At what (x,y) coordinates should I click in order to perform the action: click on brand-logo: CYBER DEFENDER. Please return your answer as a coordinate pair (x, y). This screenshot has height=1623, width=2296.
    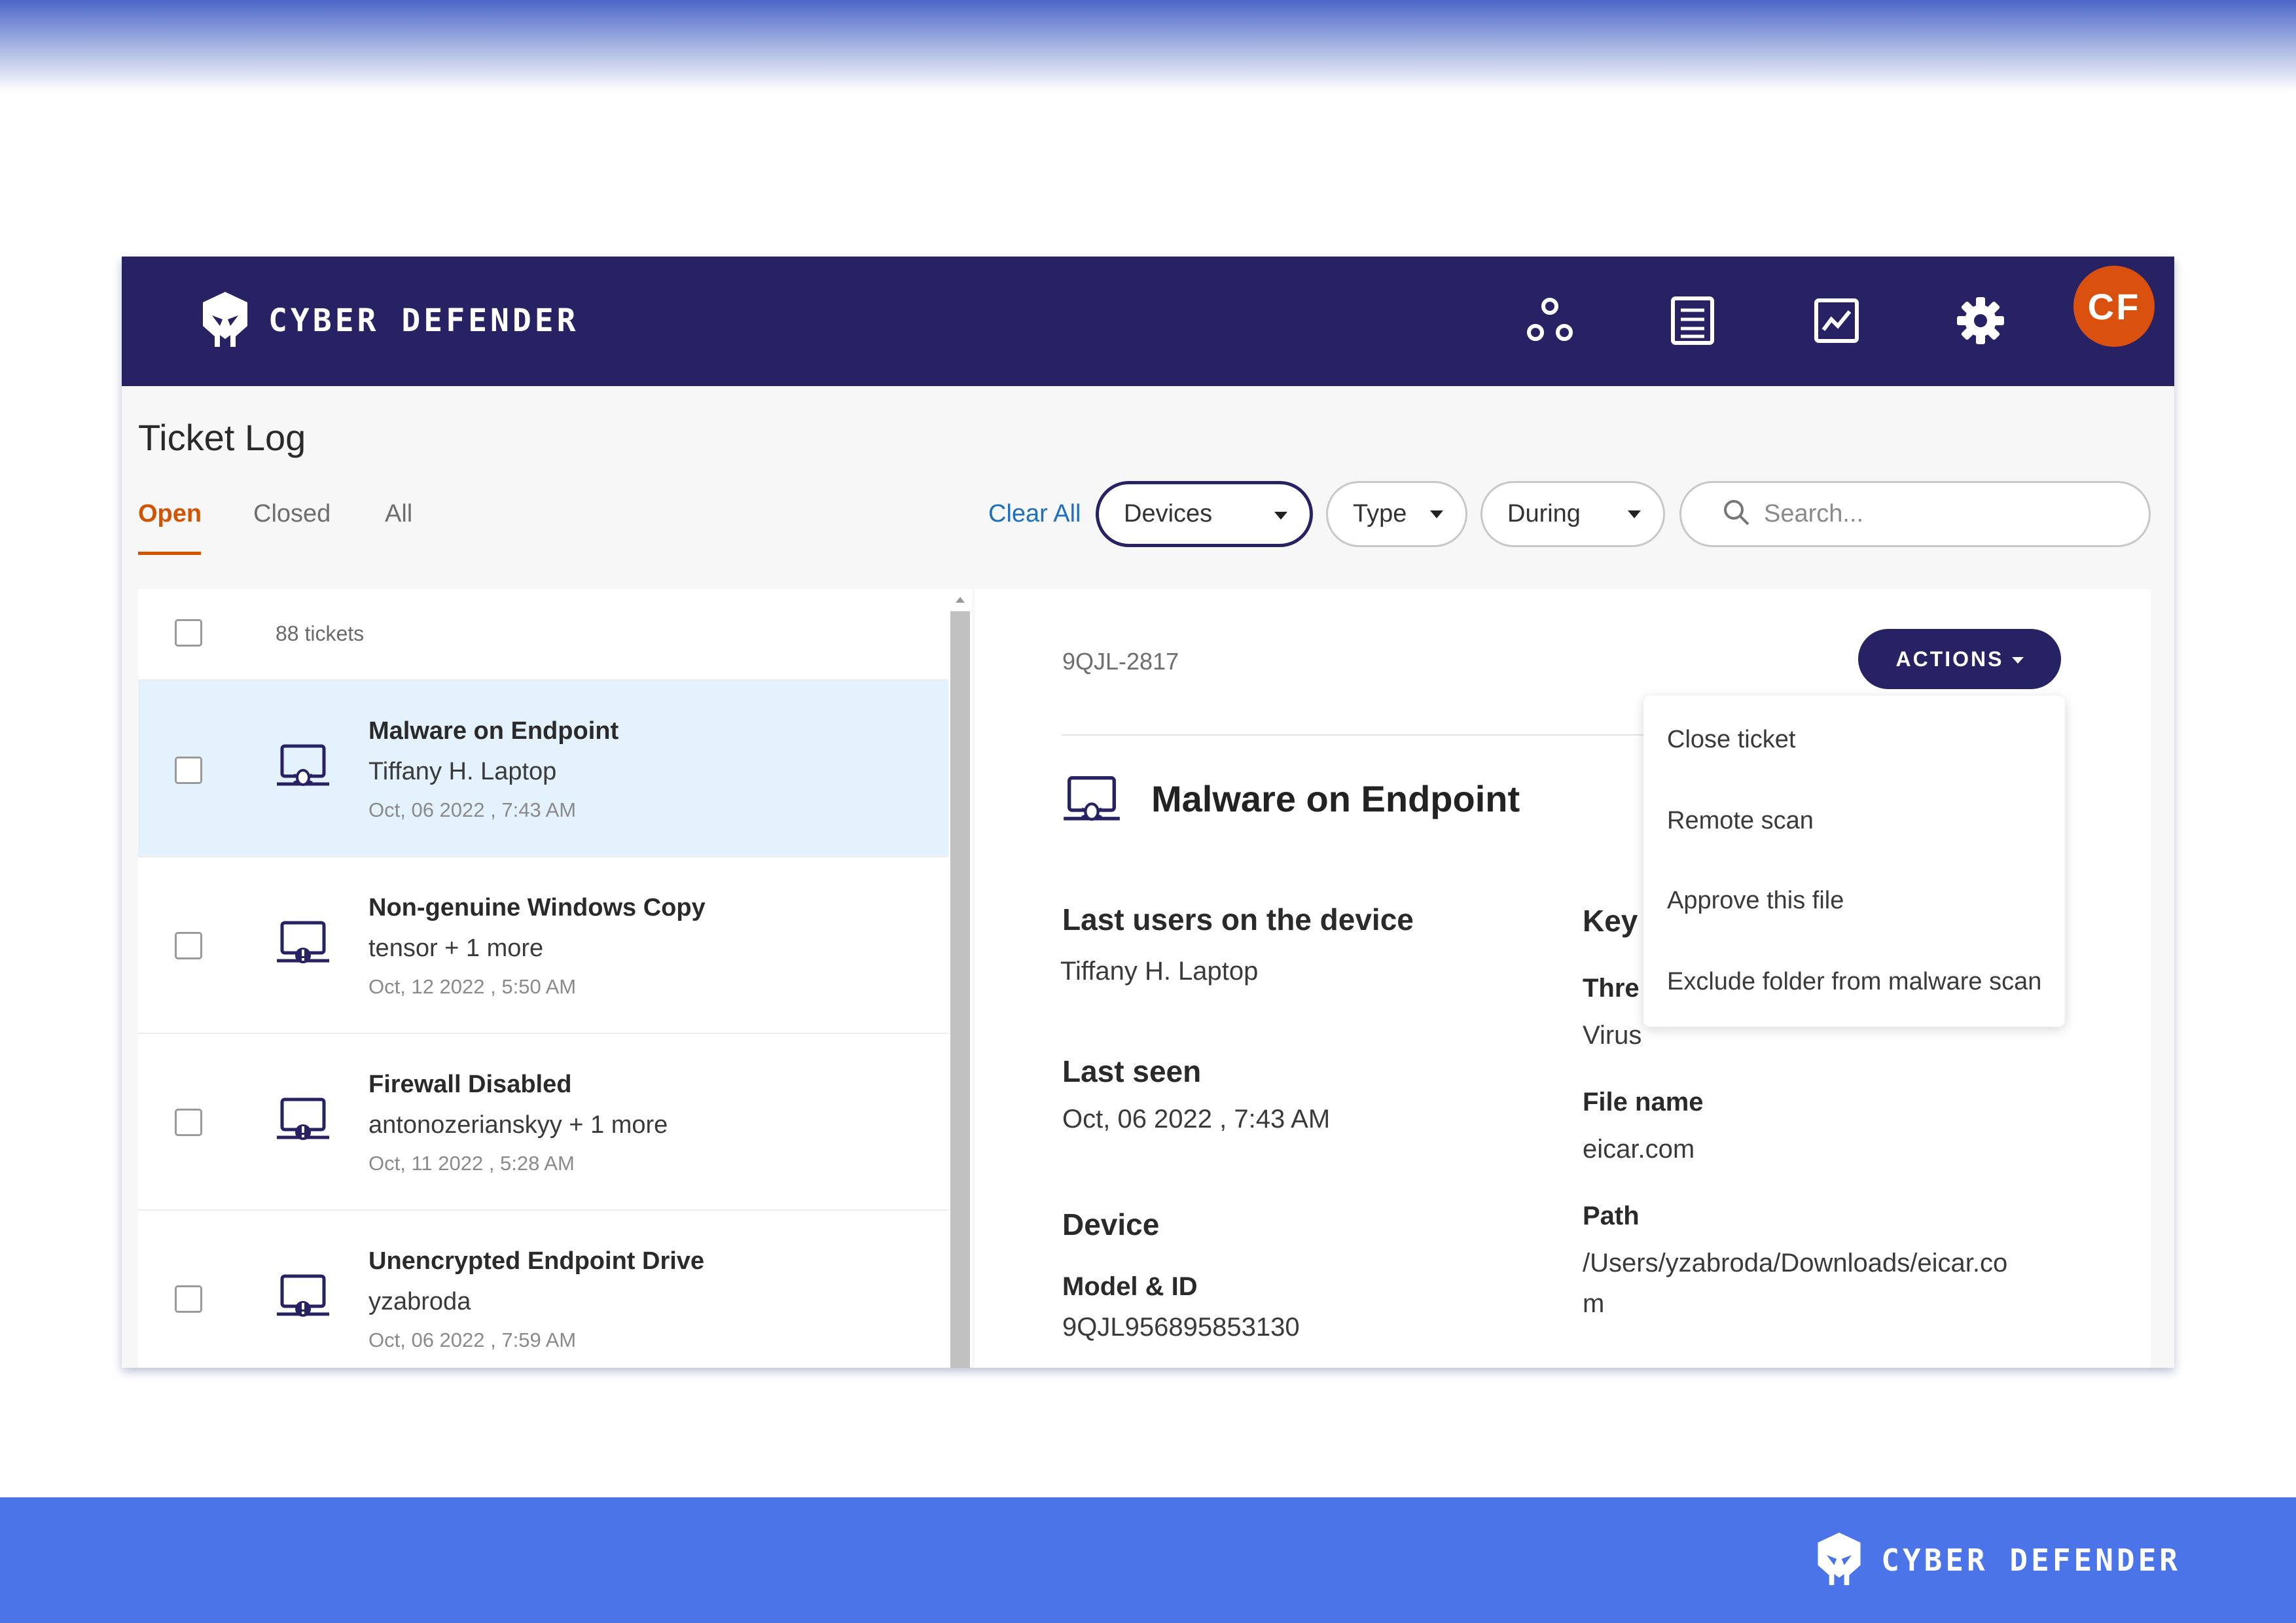
    Looking at the image, I should click on (388, 321).